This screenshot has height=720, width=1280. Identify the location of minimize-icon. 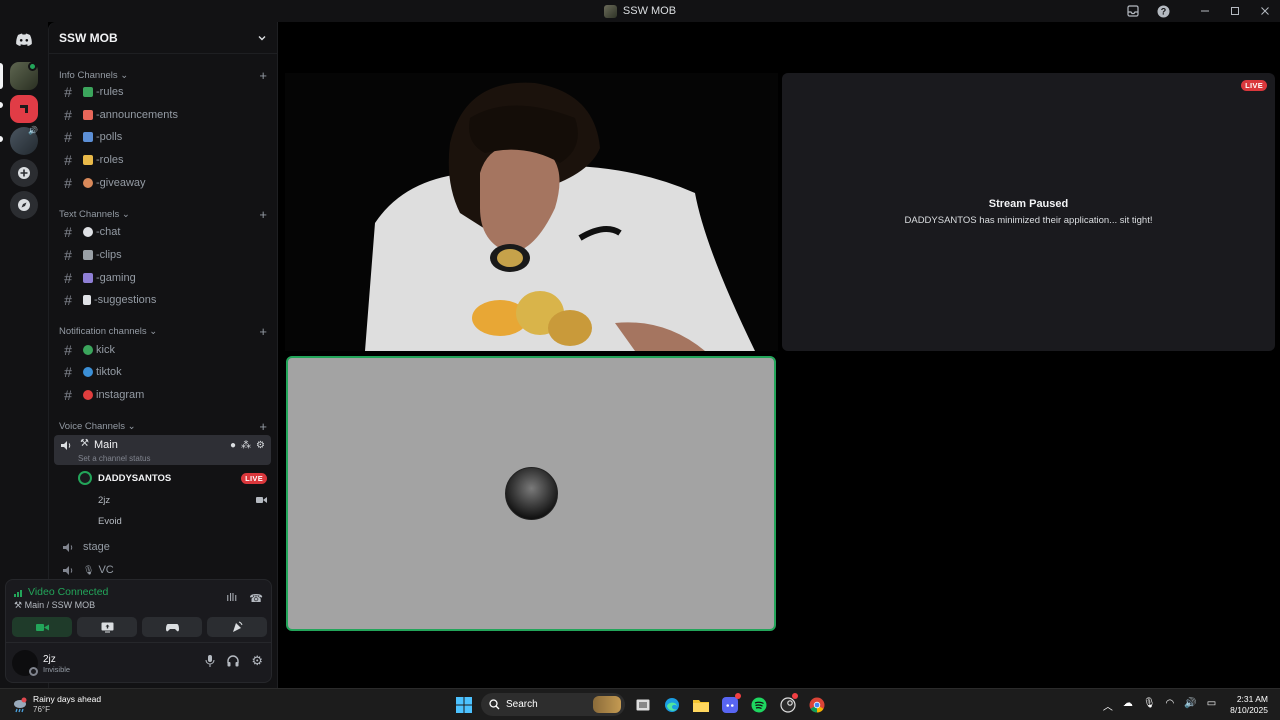
(1205, 11).